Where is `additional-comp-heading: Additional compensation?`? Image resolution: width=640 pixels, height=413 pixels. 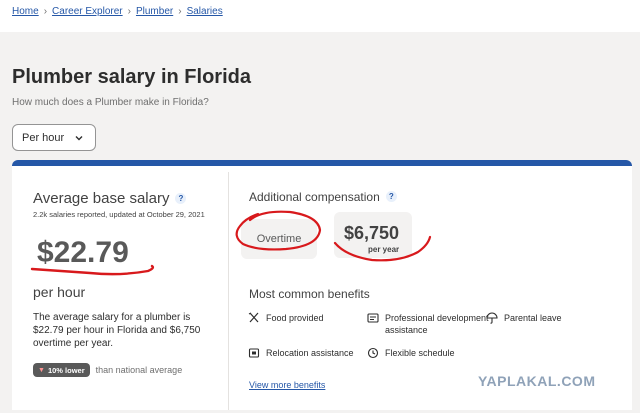
additional-comp-heading: Additional compensation? is located at coordinates (323, 197).